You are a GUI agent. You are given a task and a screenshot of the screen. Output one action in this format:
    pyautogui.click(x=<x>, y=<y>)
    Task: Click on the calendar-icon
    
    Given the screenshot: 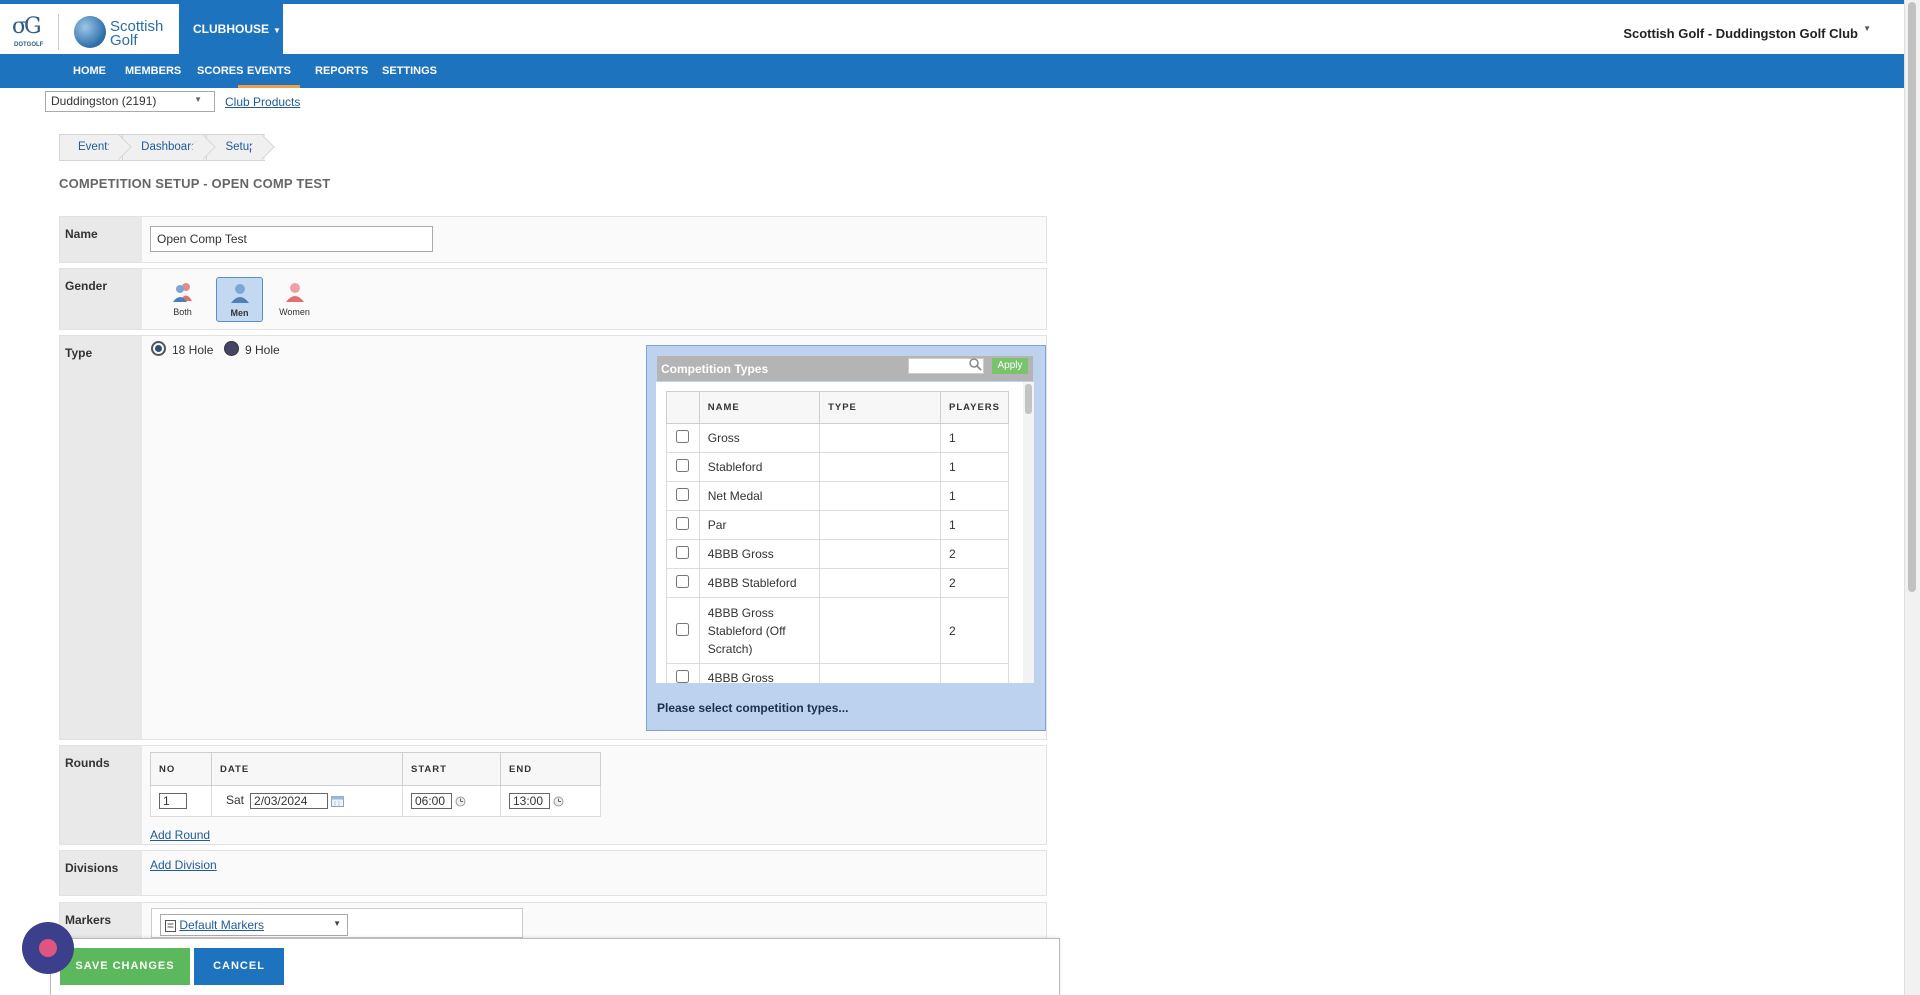 What is the action you would take?
    pyautogui.click(x=338, y=801)
    